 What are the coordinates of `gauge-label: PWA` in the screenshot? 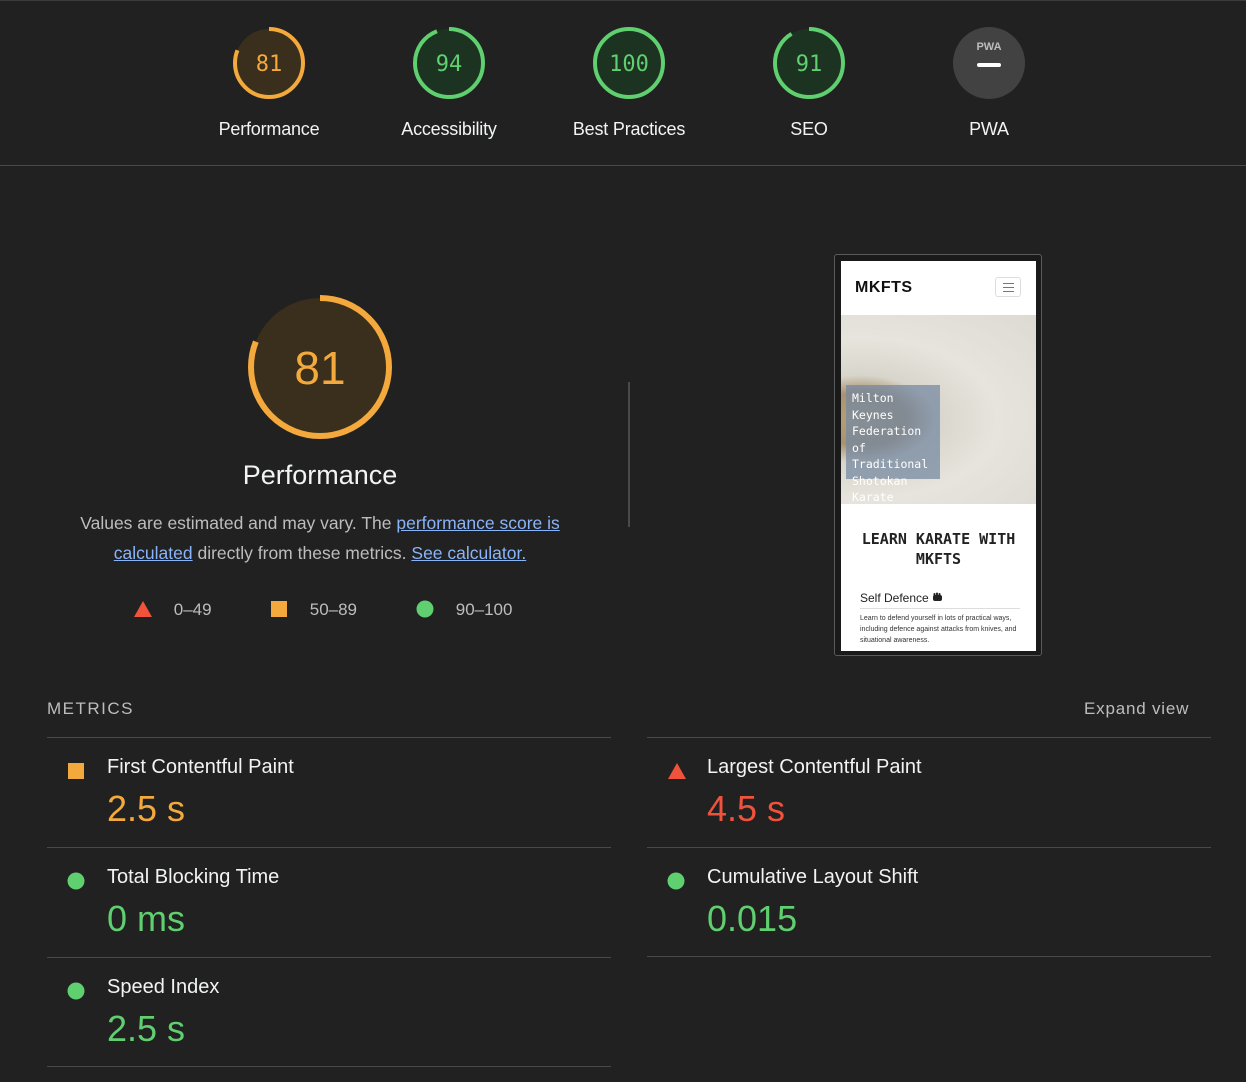 It's located at (989, 129).